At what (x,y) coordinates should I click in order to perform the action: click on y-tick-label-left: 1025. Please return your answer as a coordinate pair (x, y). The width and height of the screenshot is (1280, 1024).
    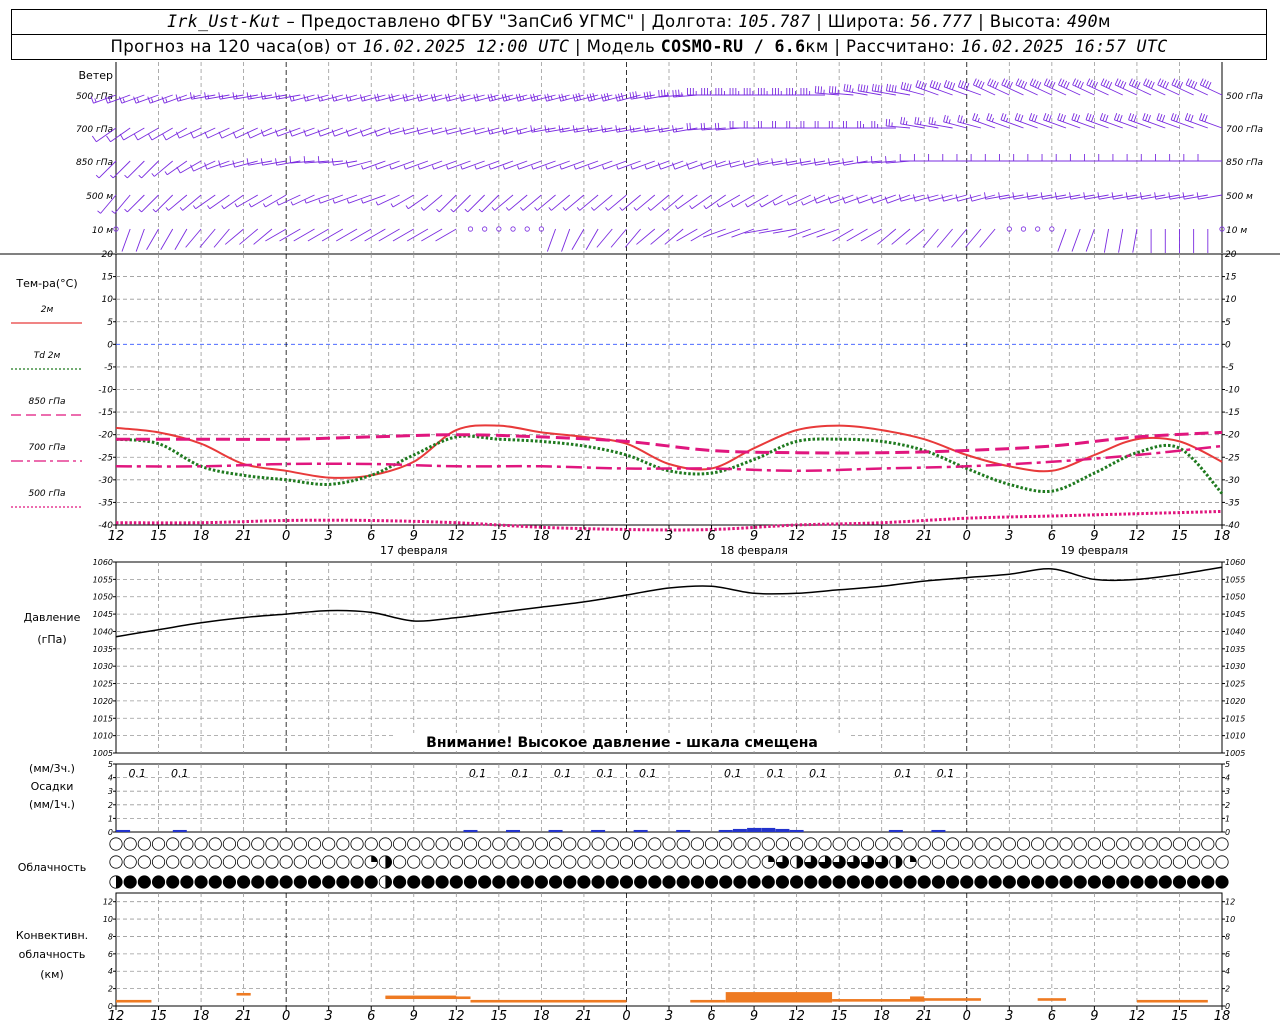
    Looking at the image, I should click on (103, 684).